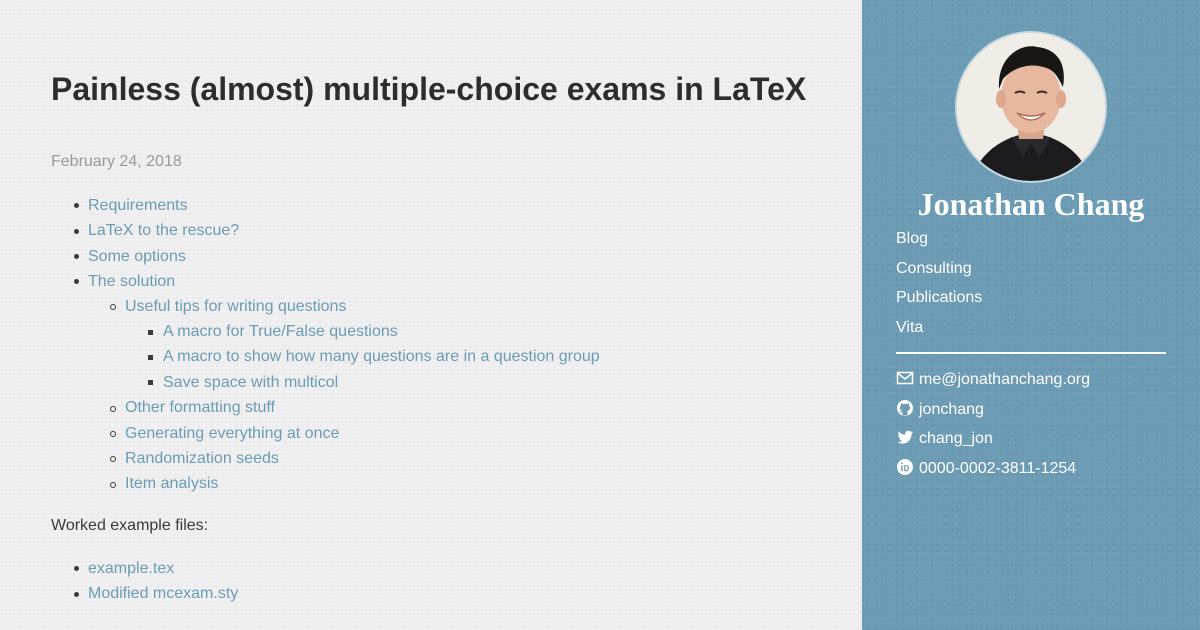 This screenshot has height=630, width=1200. What do you see at coordinates (232, 433) in the screenshot?
I see `toc-link-generating: Generating everything at once` at bounding box center [232, 433].